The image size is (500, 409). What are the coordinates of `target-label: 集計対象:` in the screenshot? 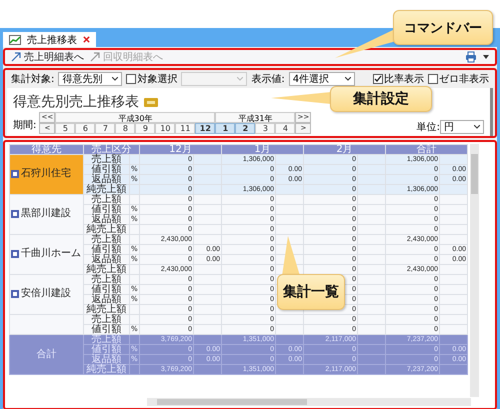 It's located at (32, 79).